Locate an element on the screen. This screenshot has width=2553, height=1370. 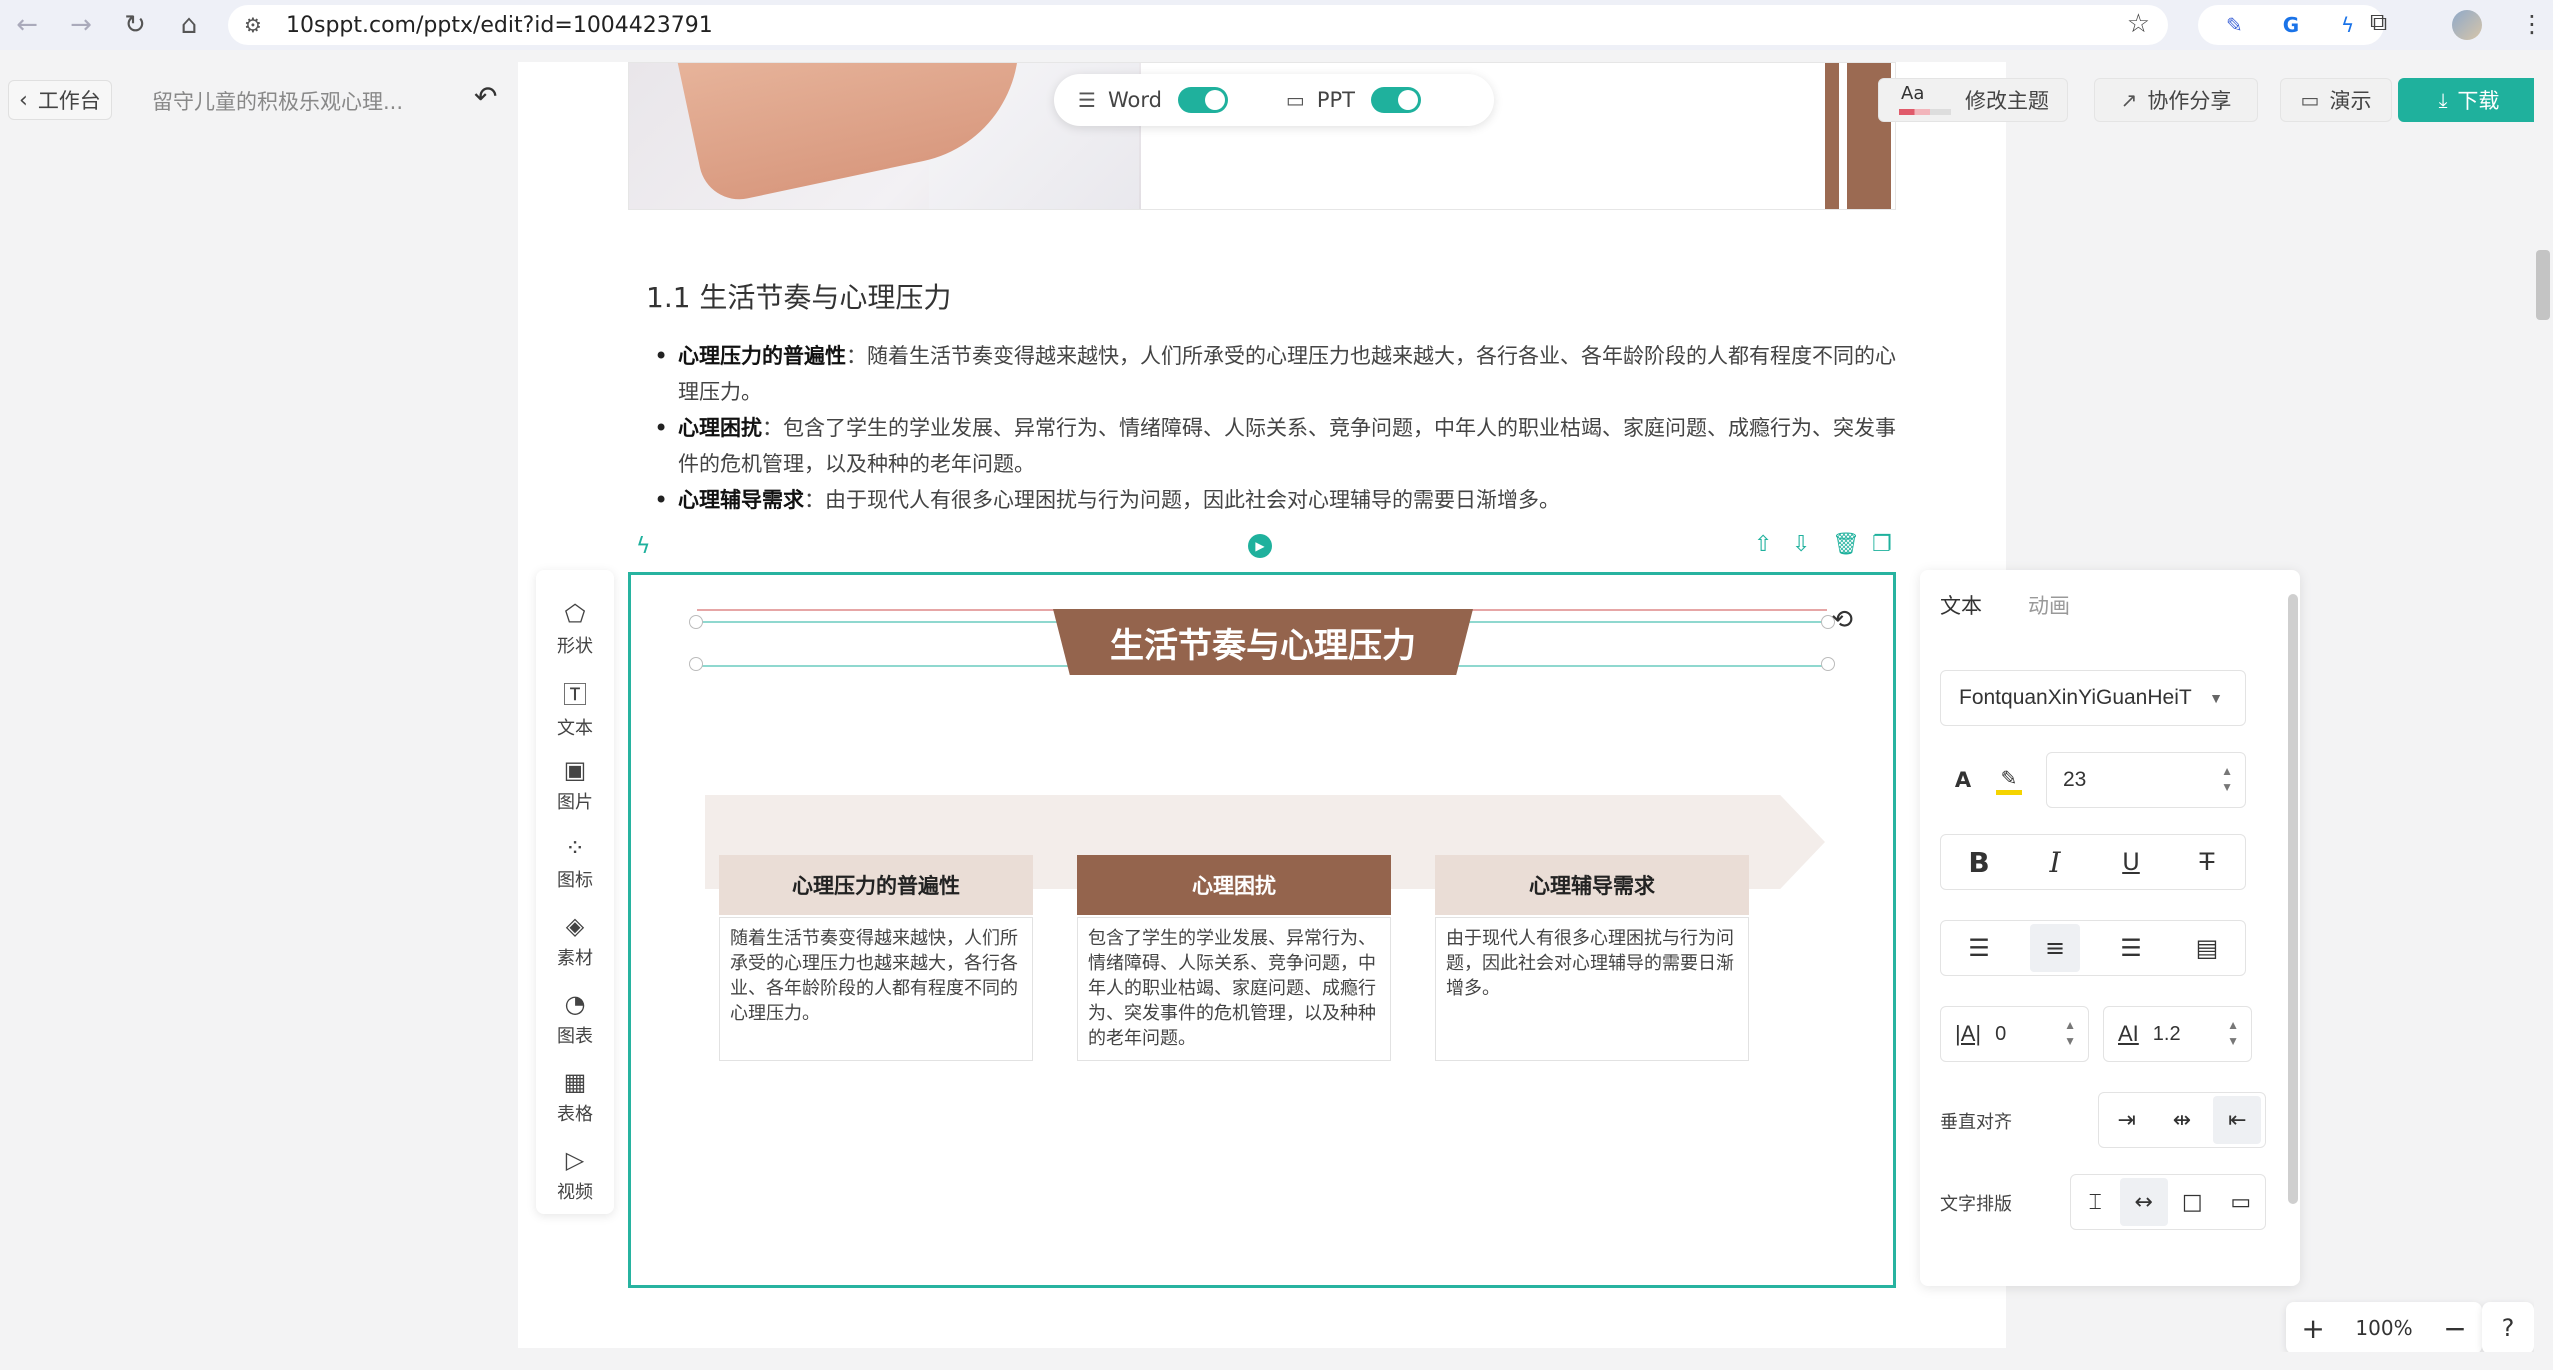
extension-pen-icon: ✎ is located at coordinates (2234, 25).